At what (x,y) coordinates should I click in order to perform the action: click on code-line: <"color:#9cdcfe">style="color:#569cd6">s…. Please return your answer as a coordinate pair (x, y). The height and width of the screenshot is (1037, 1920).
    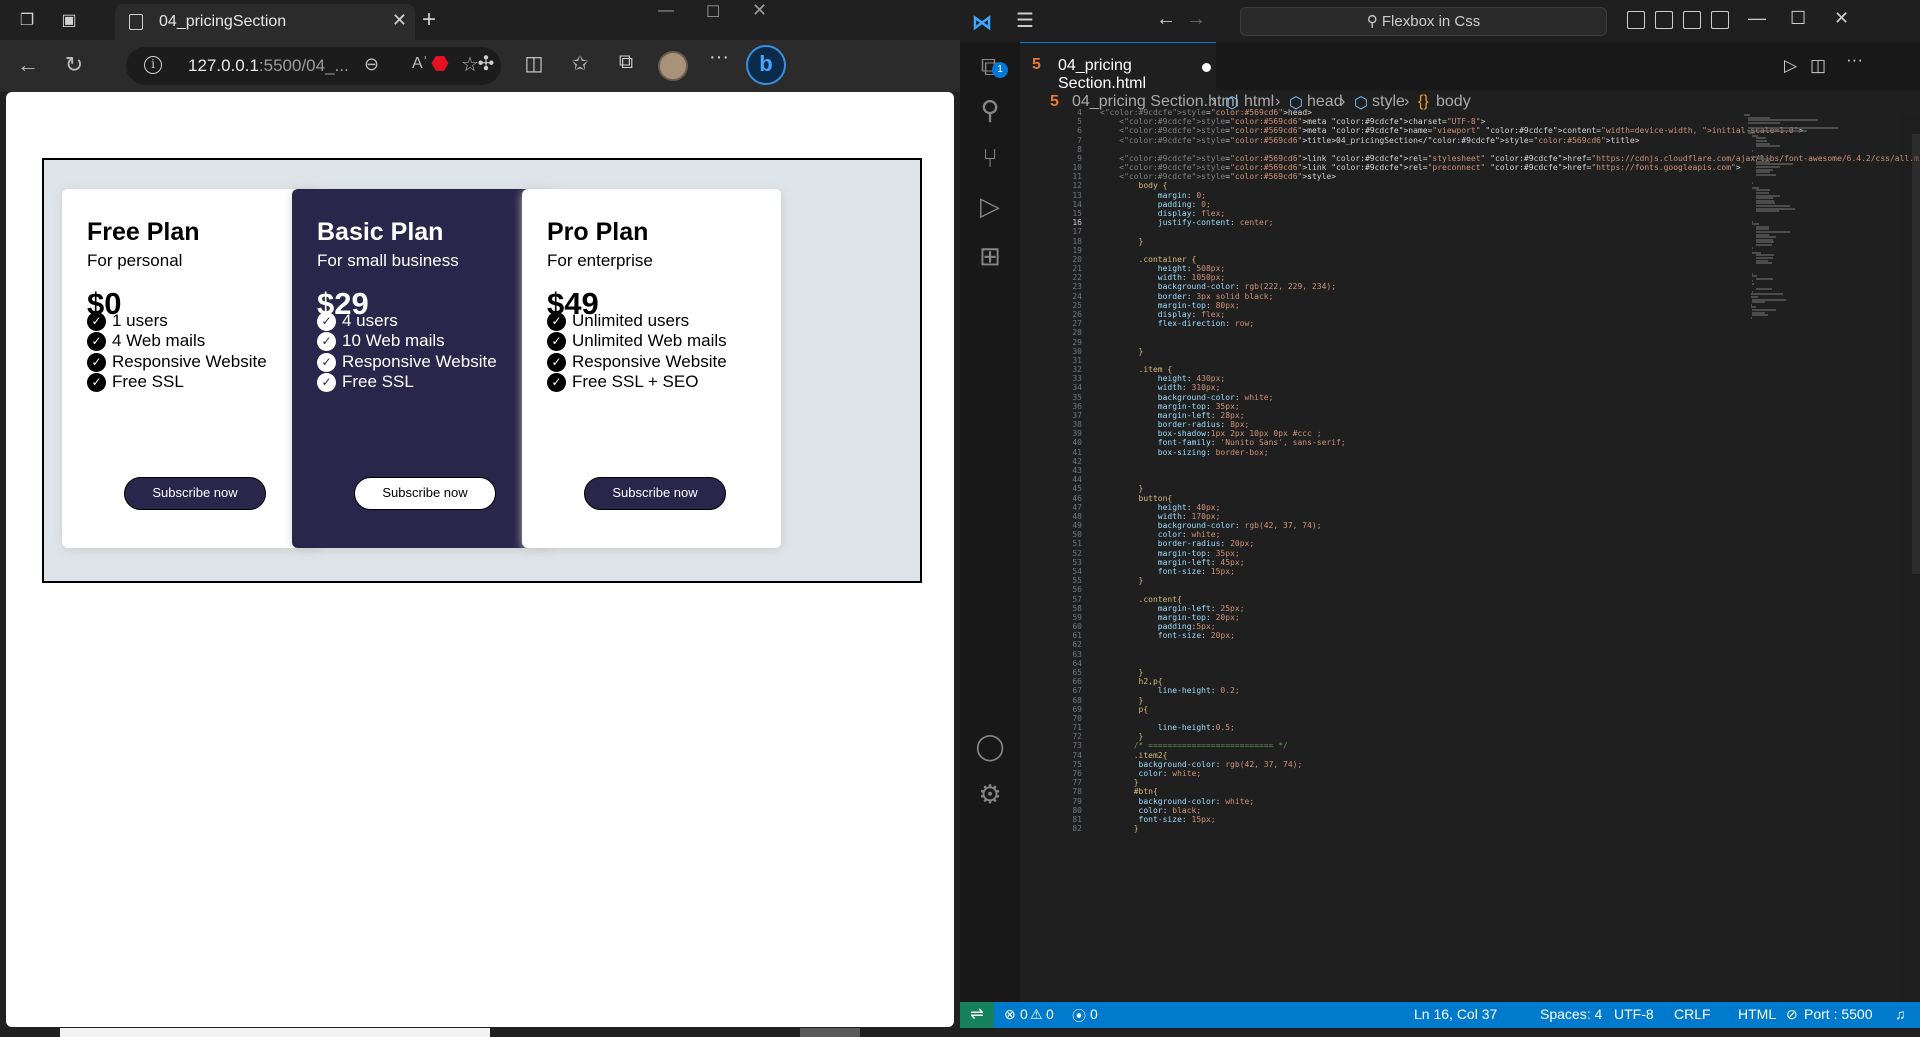
    Looking at the image, I should click on (1218, 176).